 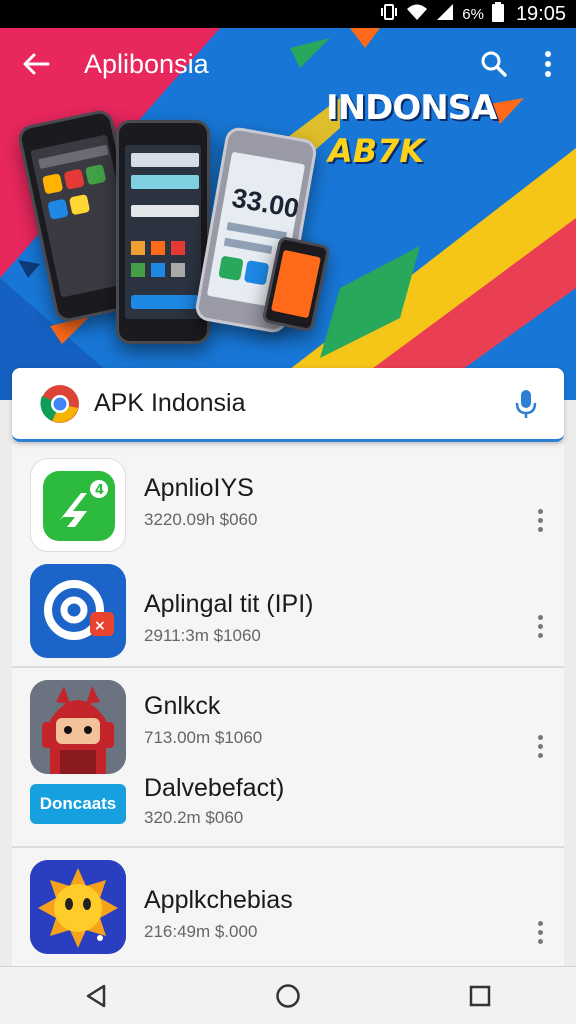 What do you see at coordinates (526, 404) in the screenshot?
I see `mic-icon` at bounding box center [526, 404].